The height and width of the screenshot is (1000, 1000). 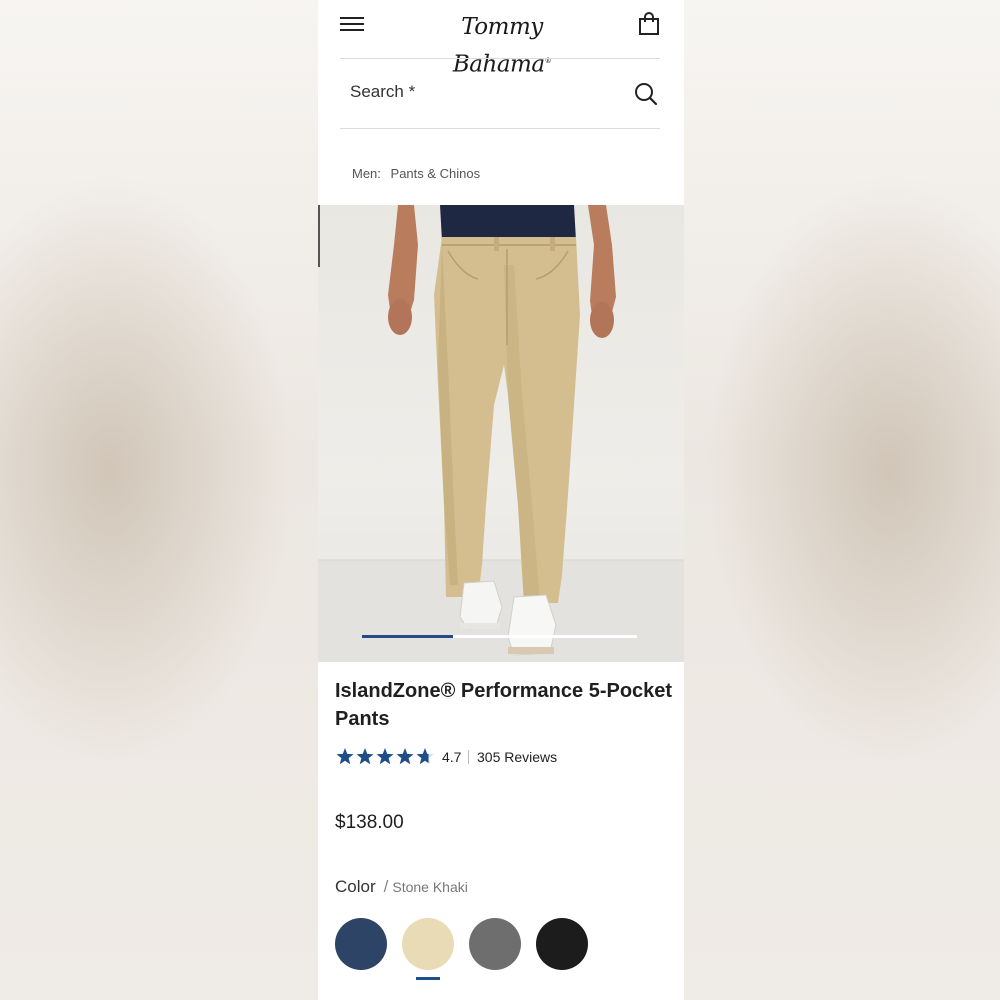 I want to click on site-header: Tommy Bahama®, so click(x=501, y=39).